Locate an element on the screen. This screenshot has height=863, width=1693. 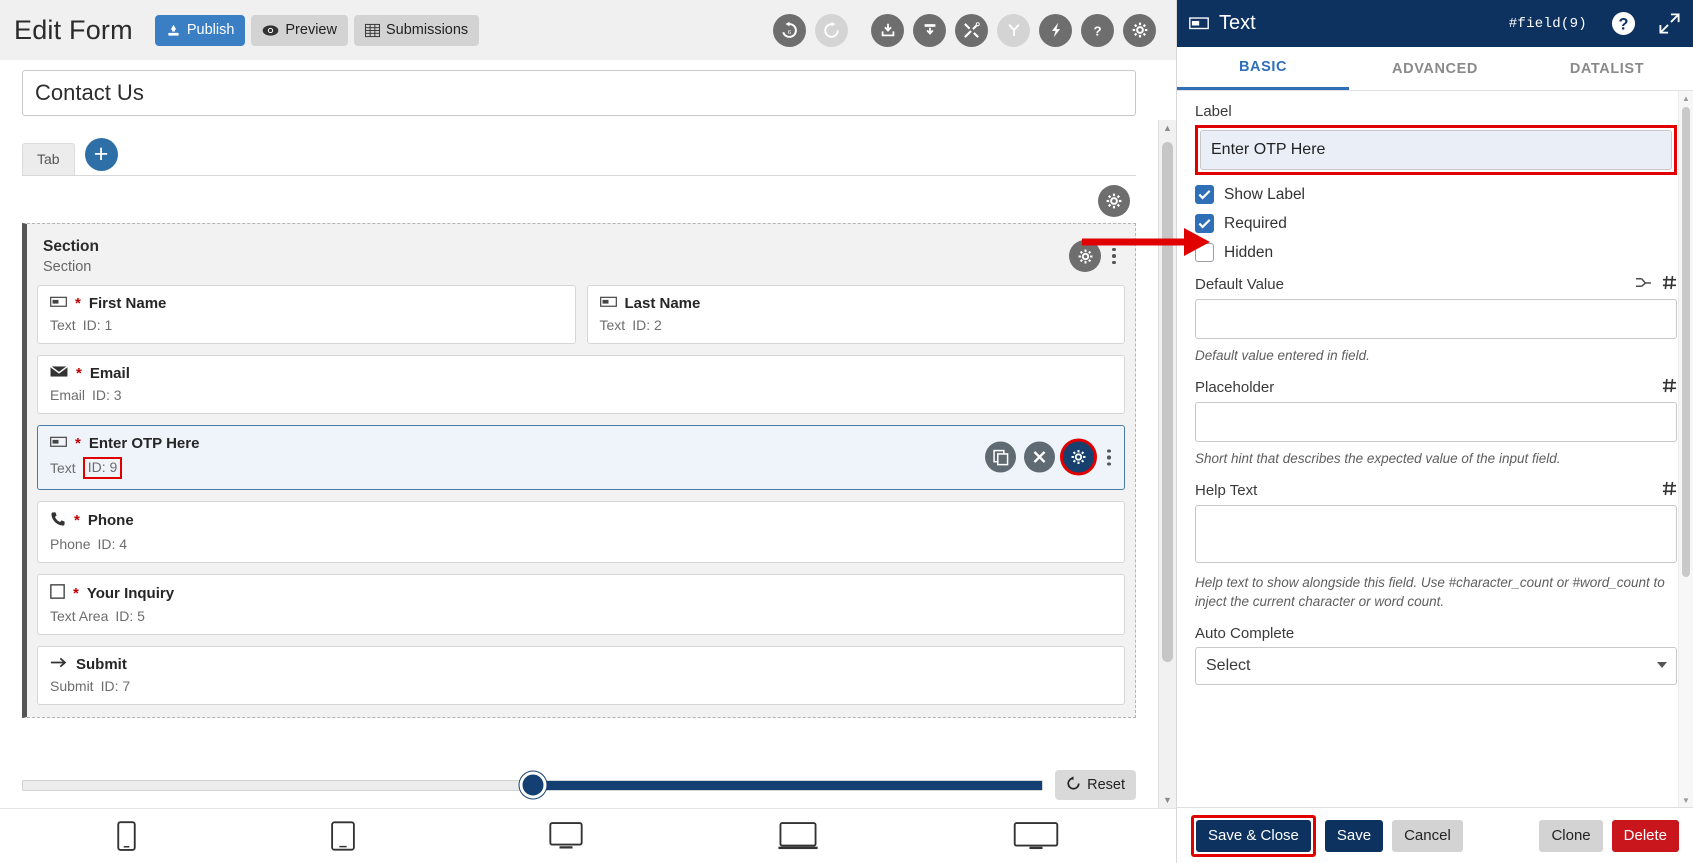
device-laptop-icon is located at coordinates (798, 836).